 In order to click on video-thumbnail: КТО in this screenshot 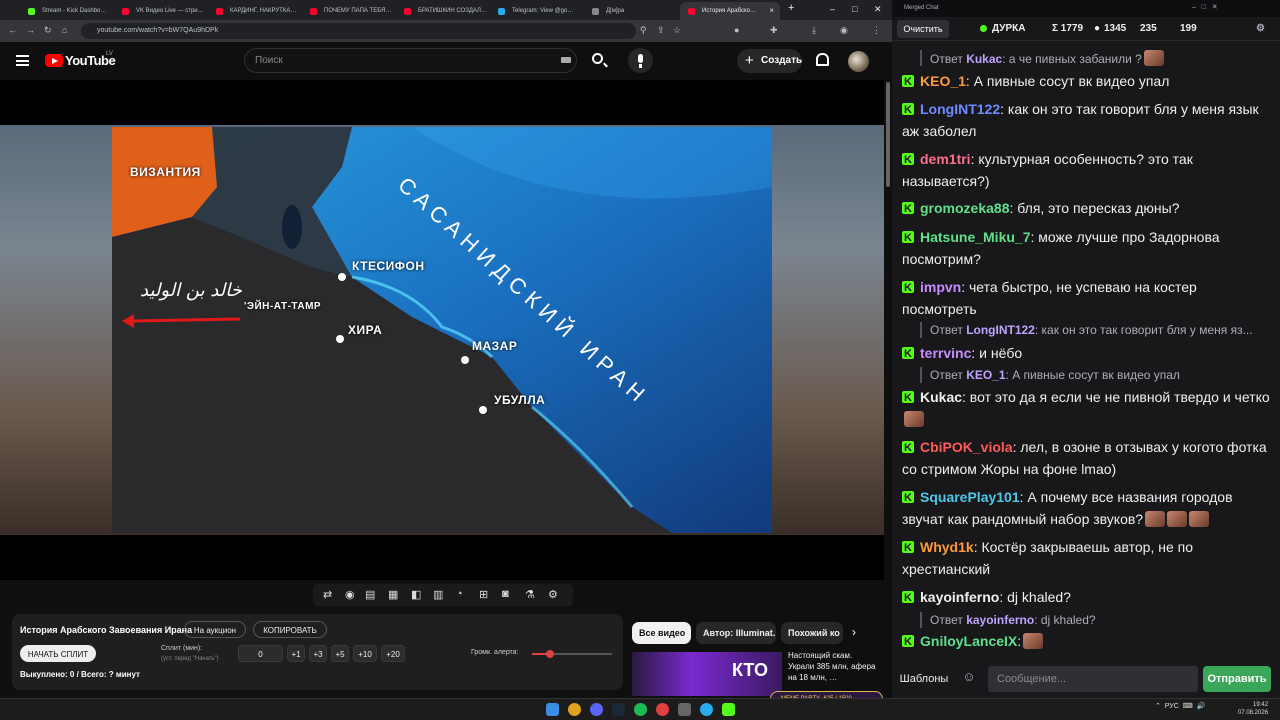, I will do `click(707, 674)`.